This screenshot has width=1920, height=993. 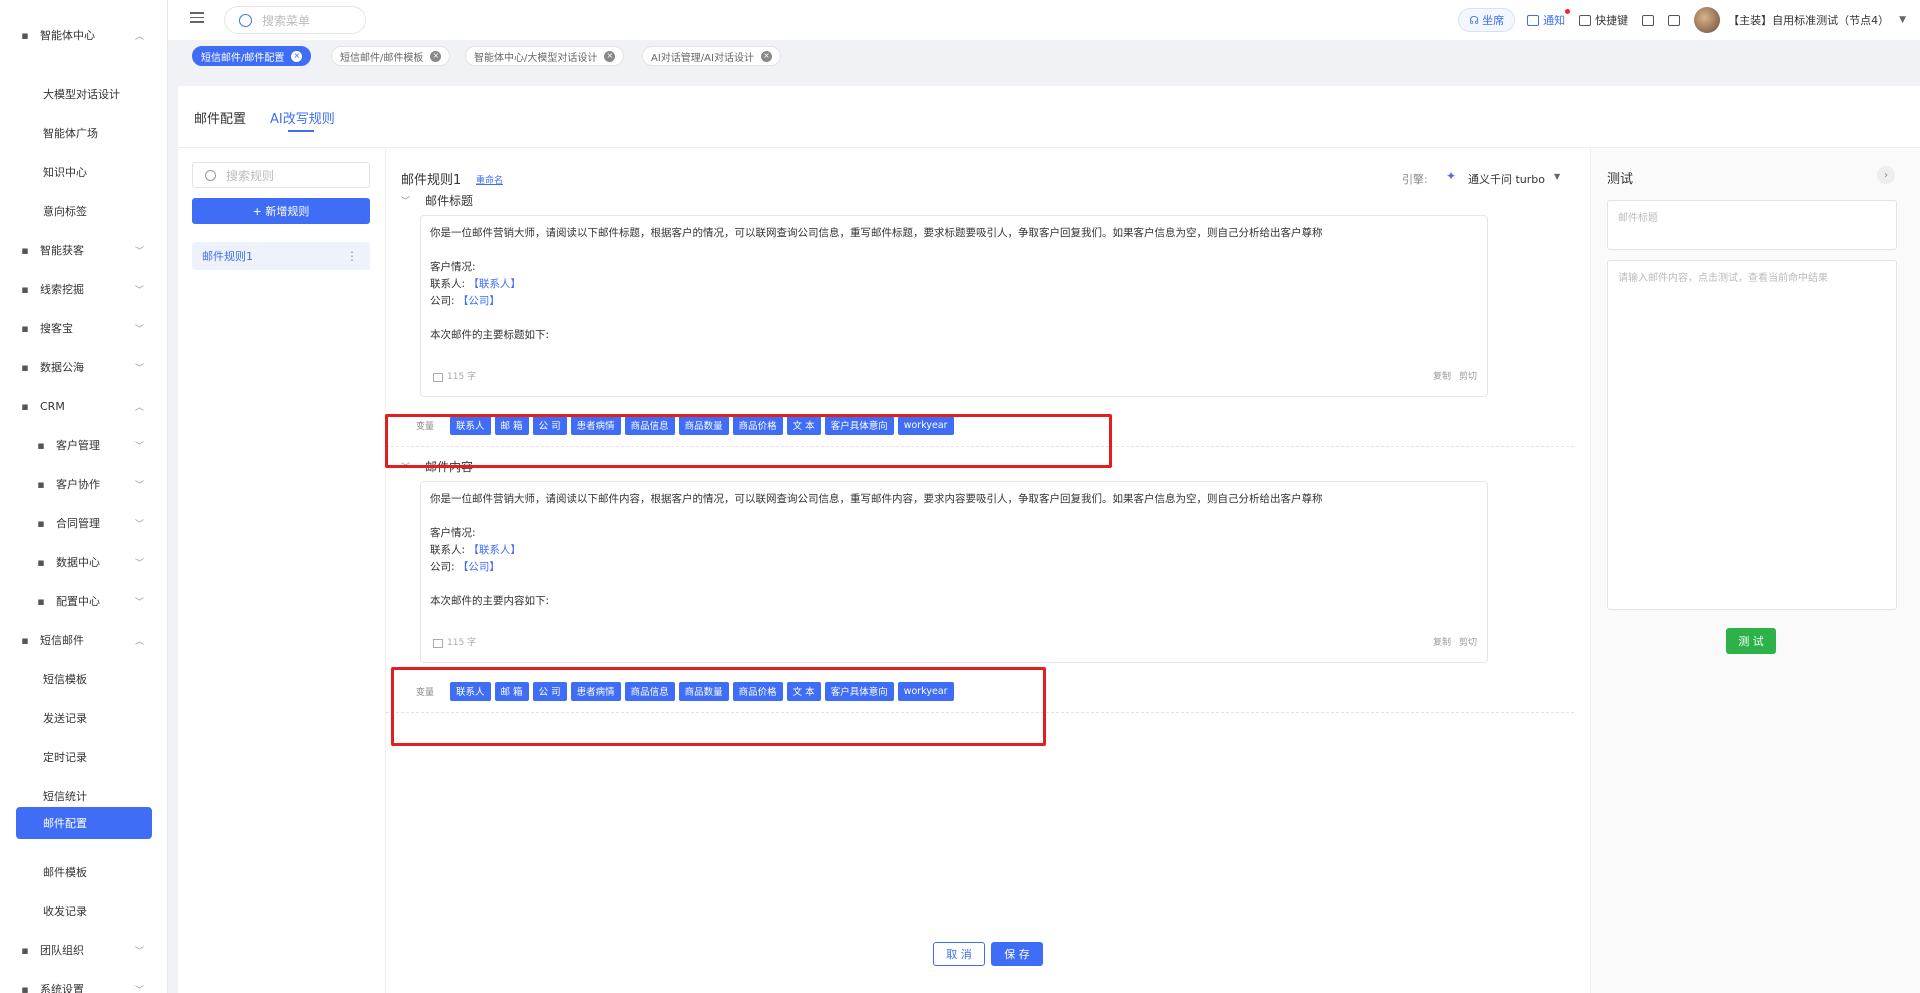 I want to click on text-tools: 复制 剪切, so click(x=1451, y=377).